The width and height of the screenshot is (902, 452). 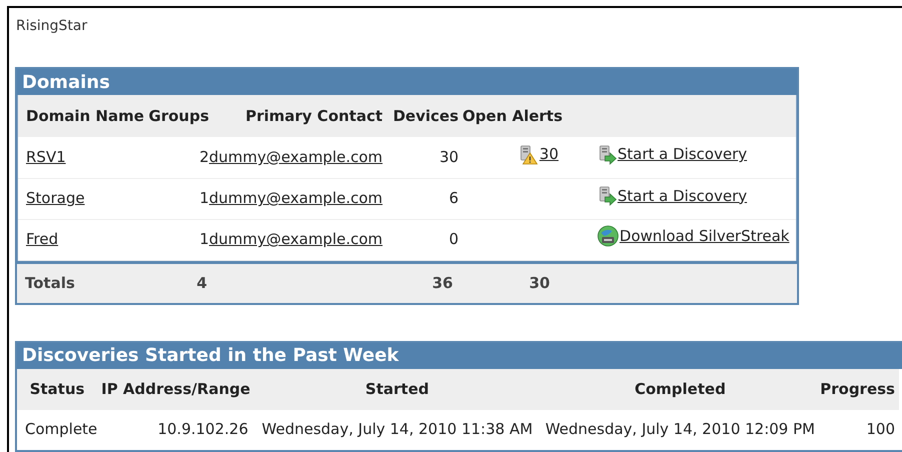 I want to click on table-cell: 36, so click(x=442, y=283).